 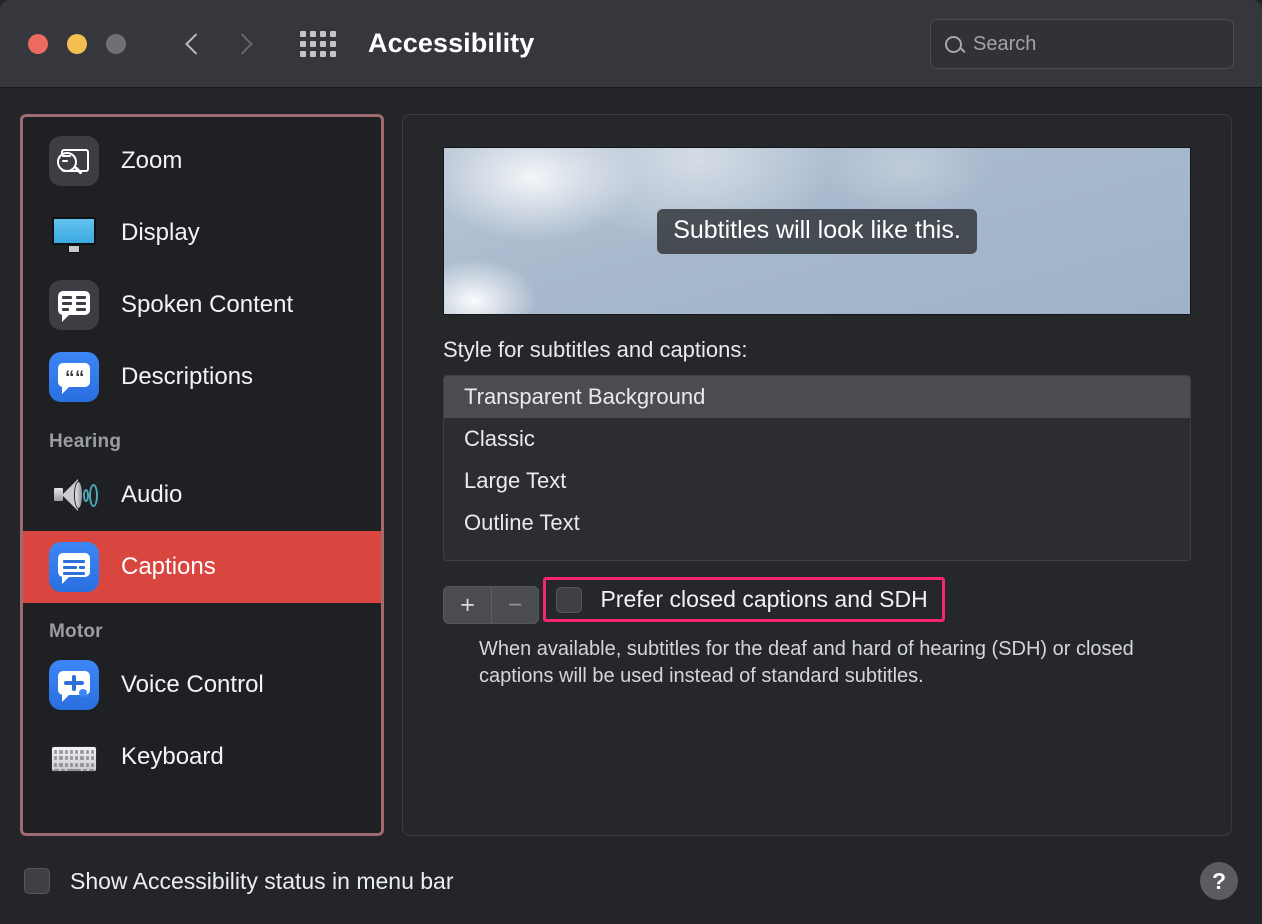 I want to click on sidebar-item-label: Keyboard, so click(x=172, y=756).